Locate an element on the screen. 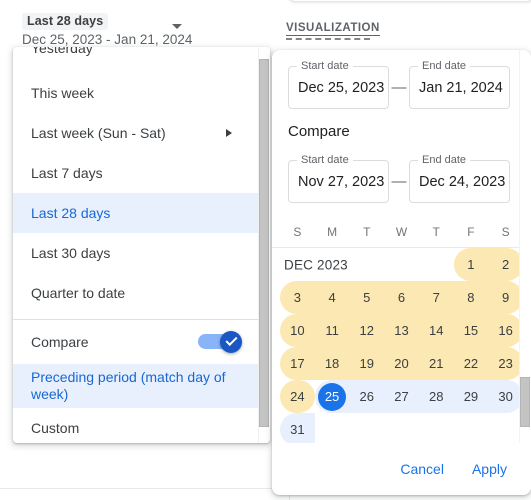  calendar-day-cell: 9 is located at coordinates (505, 297).